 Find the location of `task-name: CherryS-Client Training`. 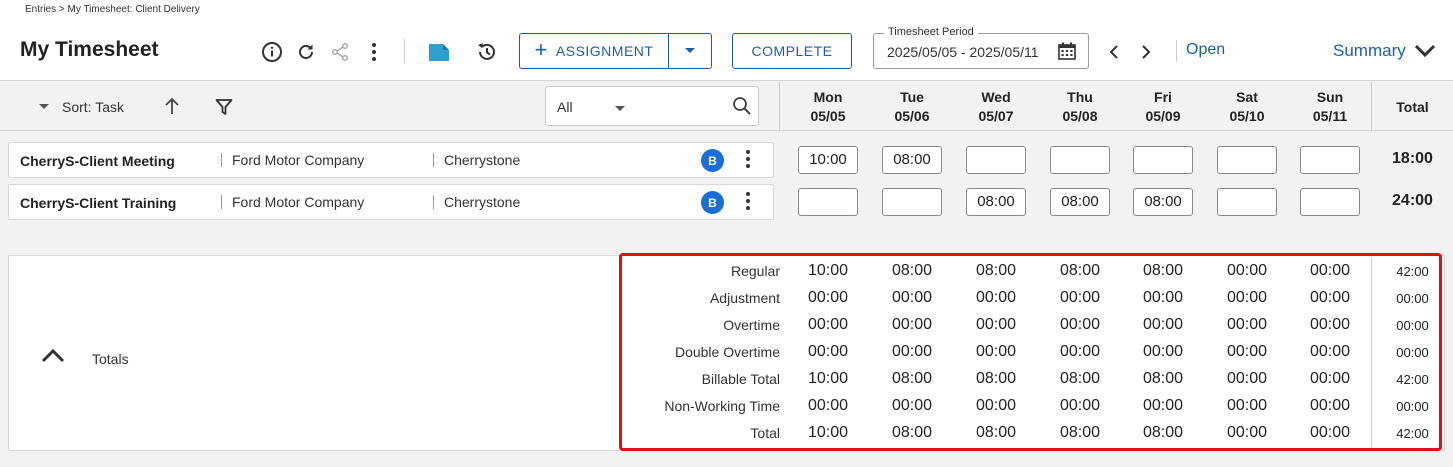

task-name: CherryS-Client Training is located at coordinates (98, 203).